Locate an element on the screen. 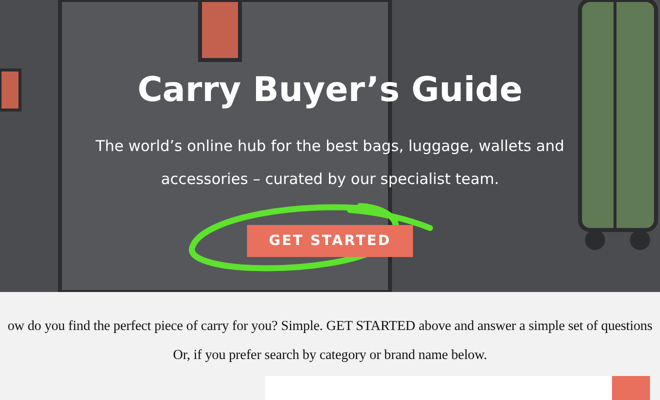  intro-text: Or, if you prefer search by category or brand name below. is located at coordinates (330, 355).